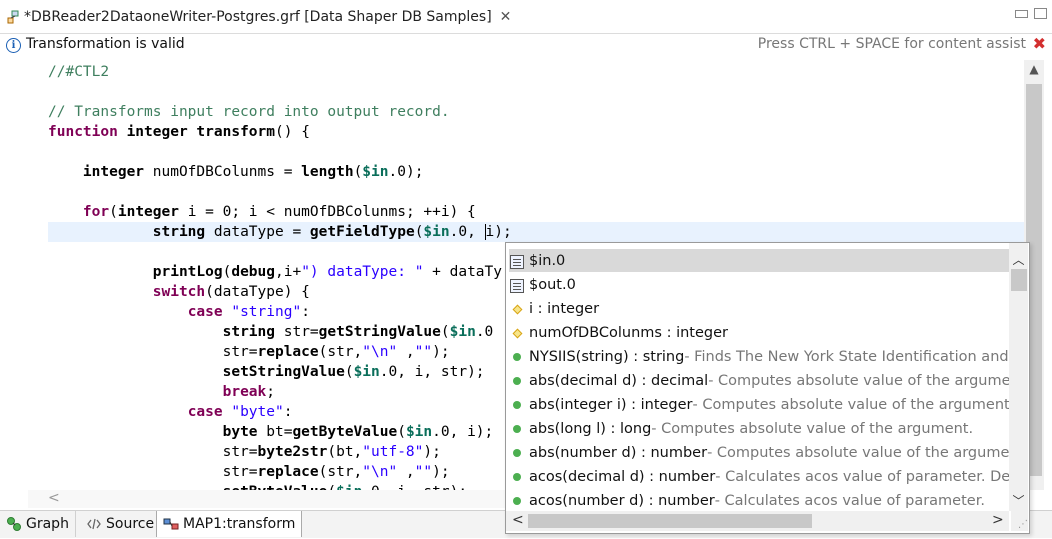  Describe the element at coordinates (1034, 69) in the screenshot. I see `scroll-up-icon: ▲` at that location.